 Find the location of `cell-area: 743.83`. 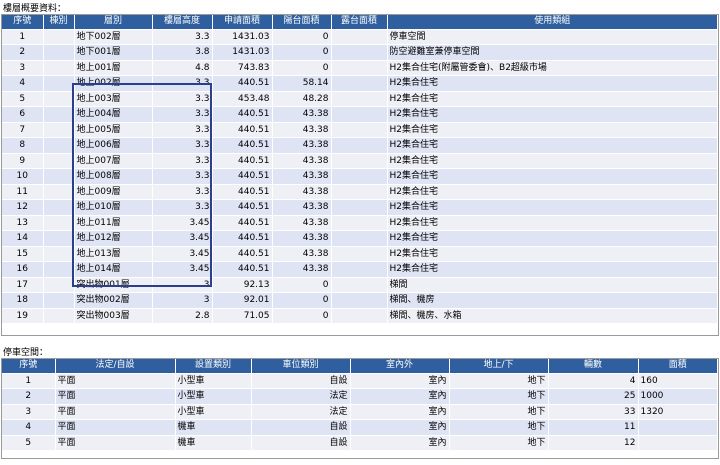

cell-area: 743.83 is located at coordinates (242, 68).